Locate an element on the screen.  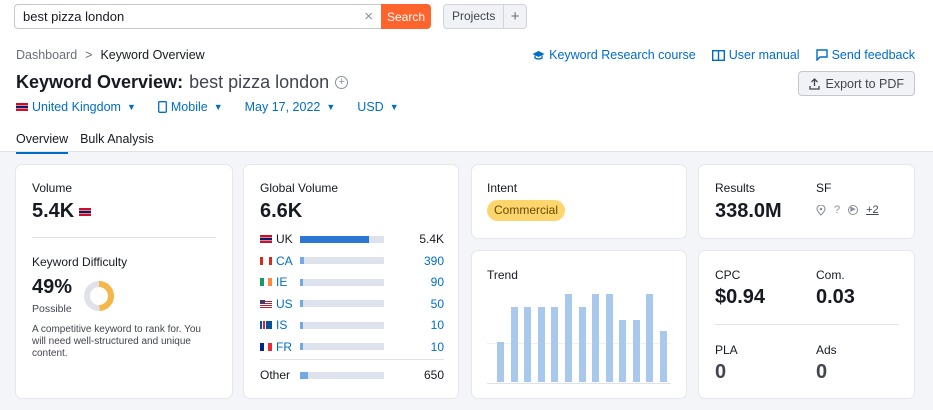
currency-filter-label: USD is located at coordinates (370, 107).